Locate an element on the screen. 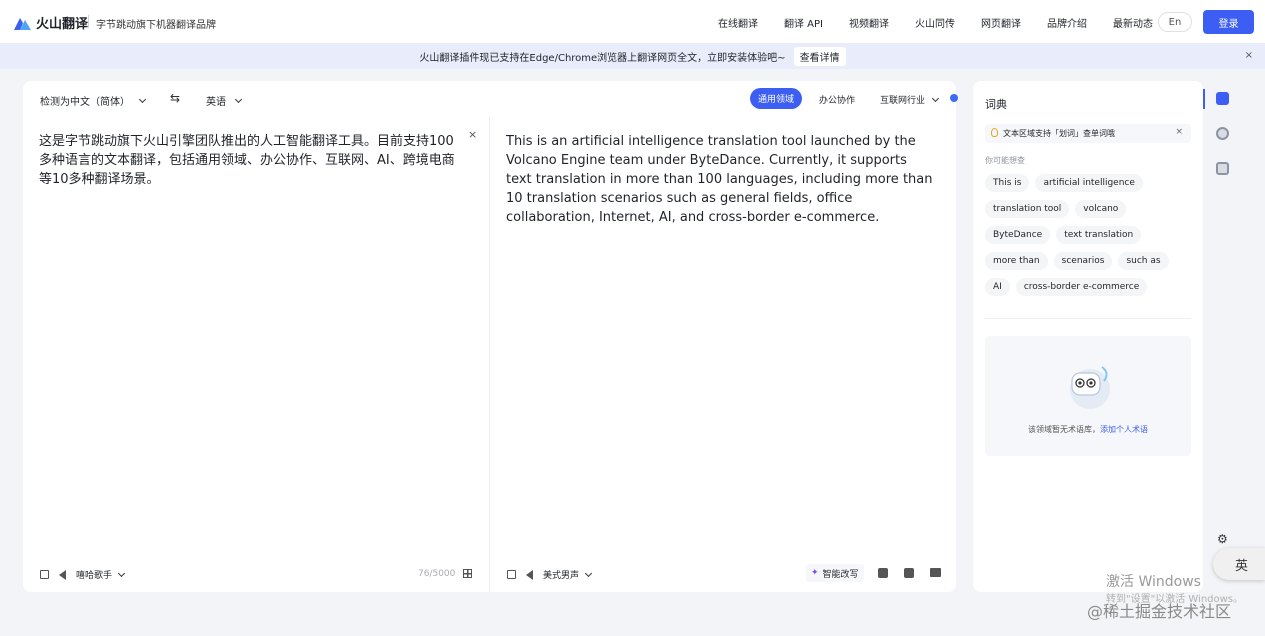 The width and height of the screenshot is (1265, 636). panel-divider is located at coordinates (489, 354).